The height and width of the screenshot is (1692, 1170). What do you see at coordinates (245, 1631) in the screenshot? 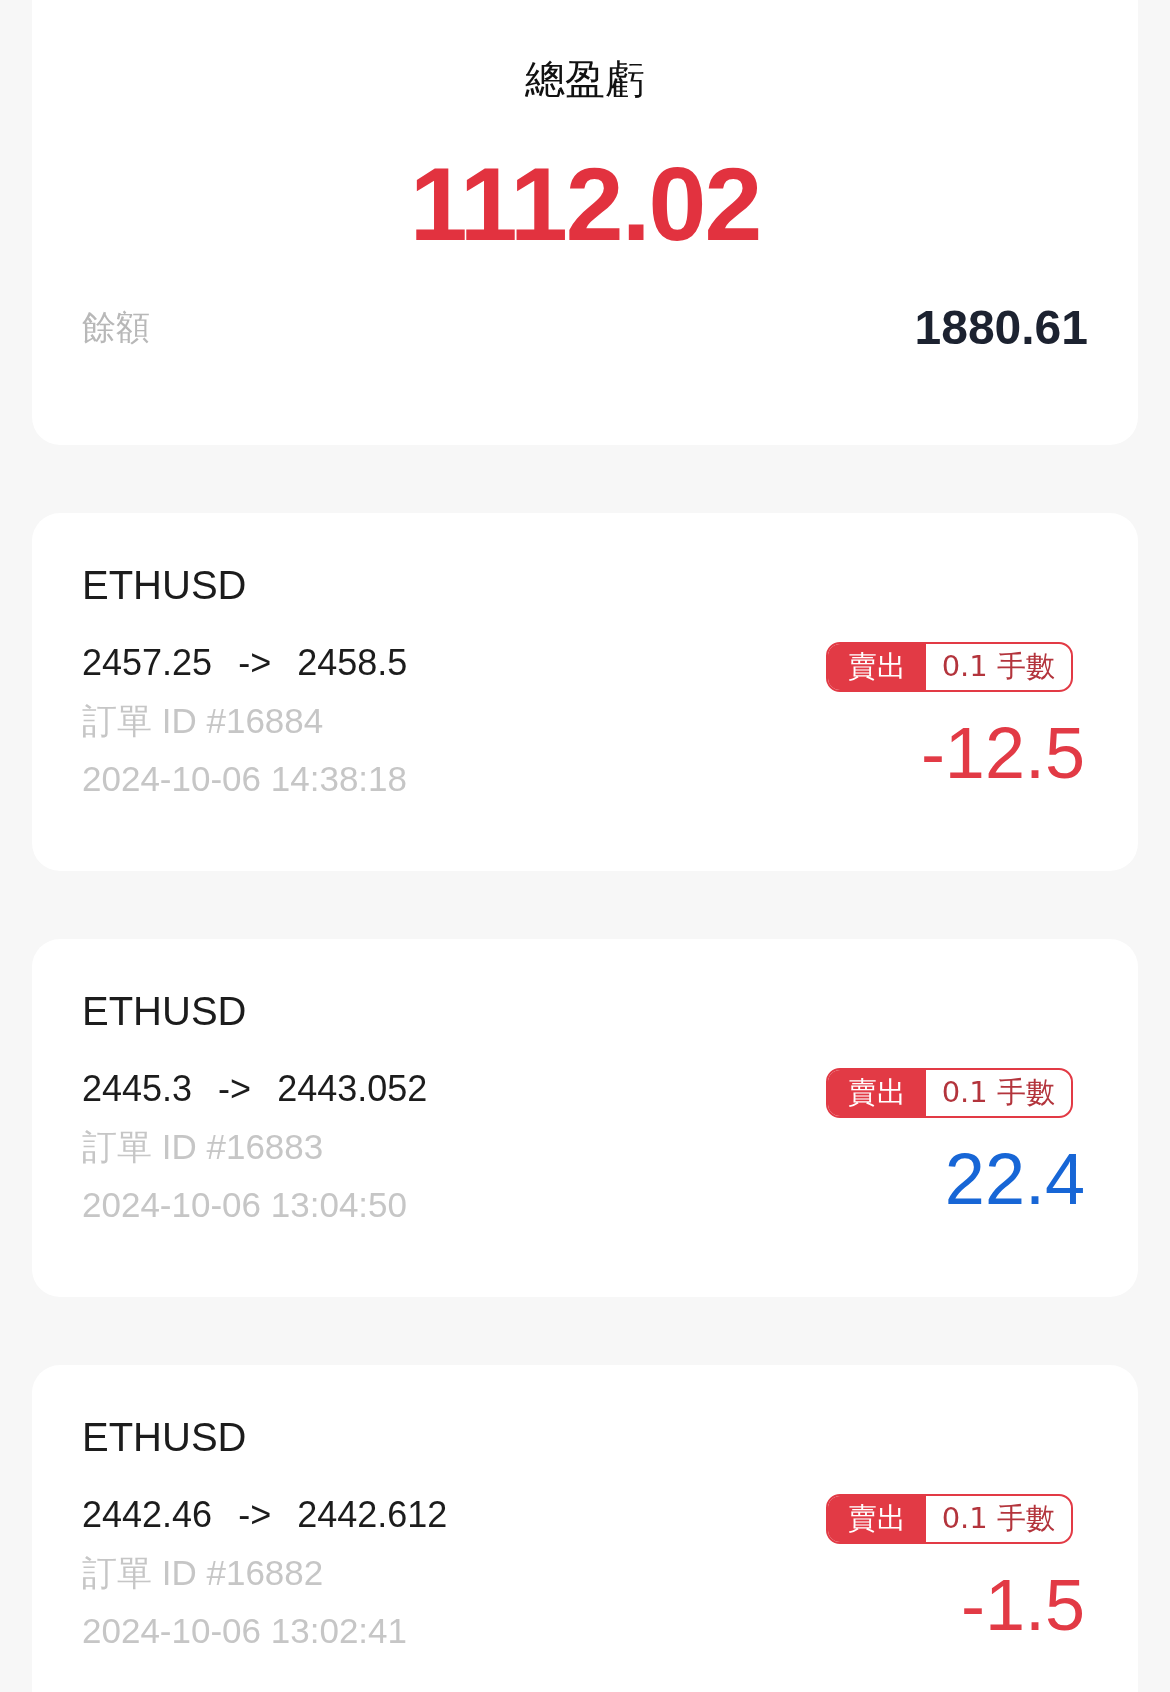
I see `trade-time: 2024-10-06 13:02:41` at bounding box center [245, 1631].